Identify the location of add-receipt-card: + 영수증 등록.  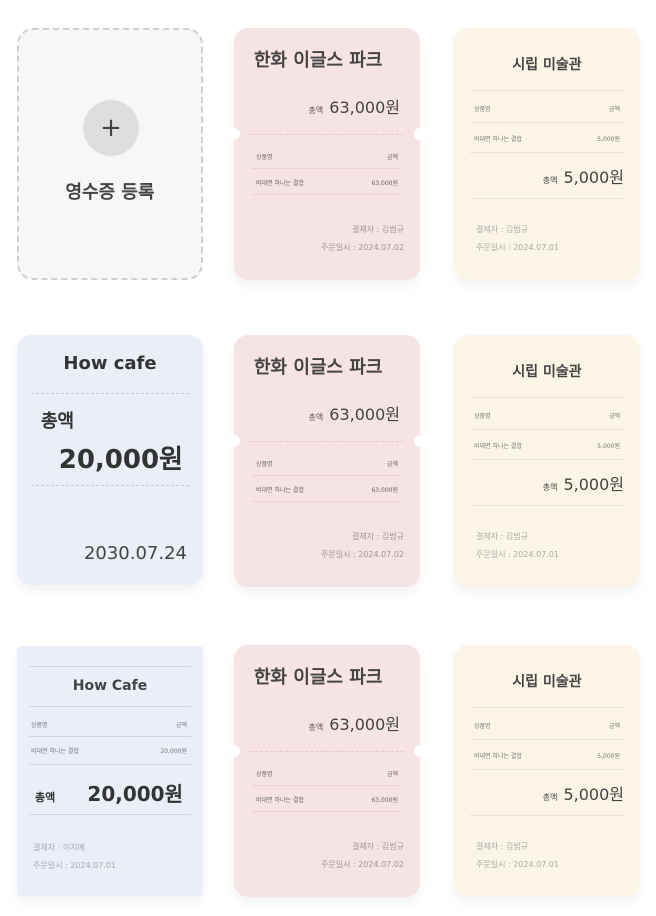
(110, 154).